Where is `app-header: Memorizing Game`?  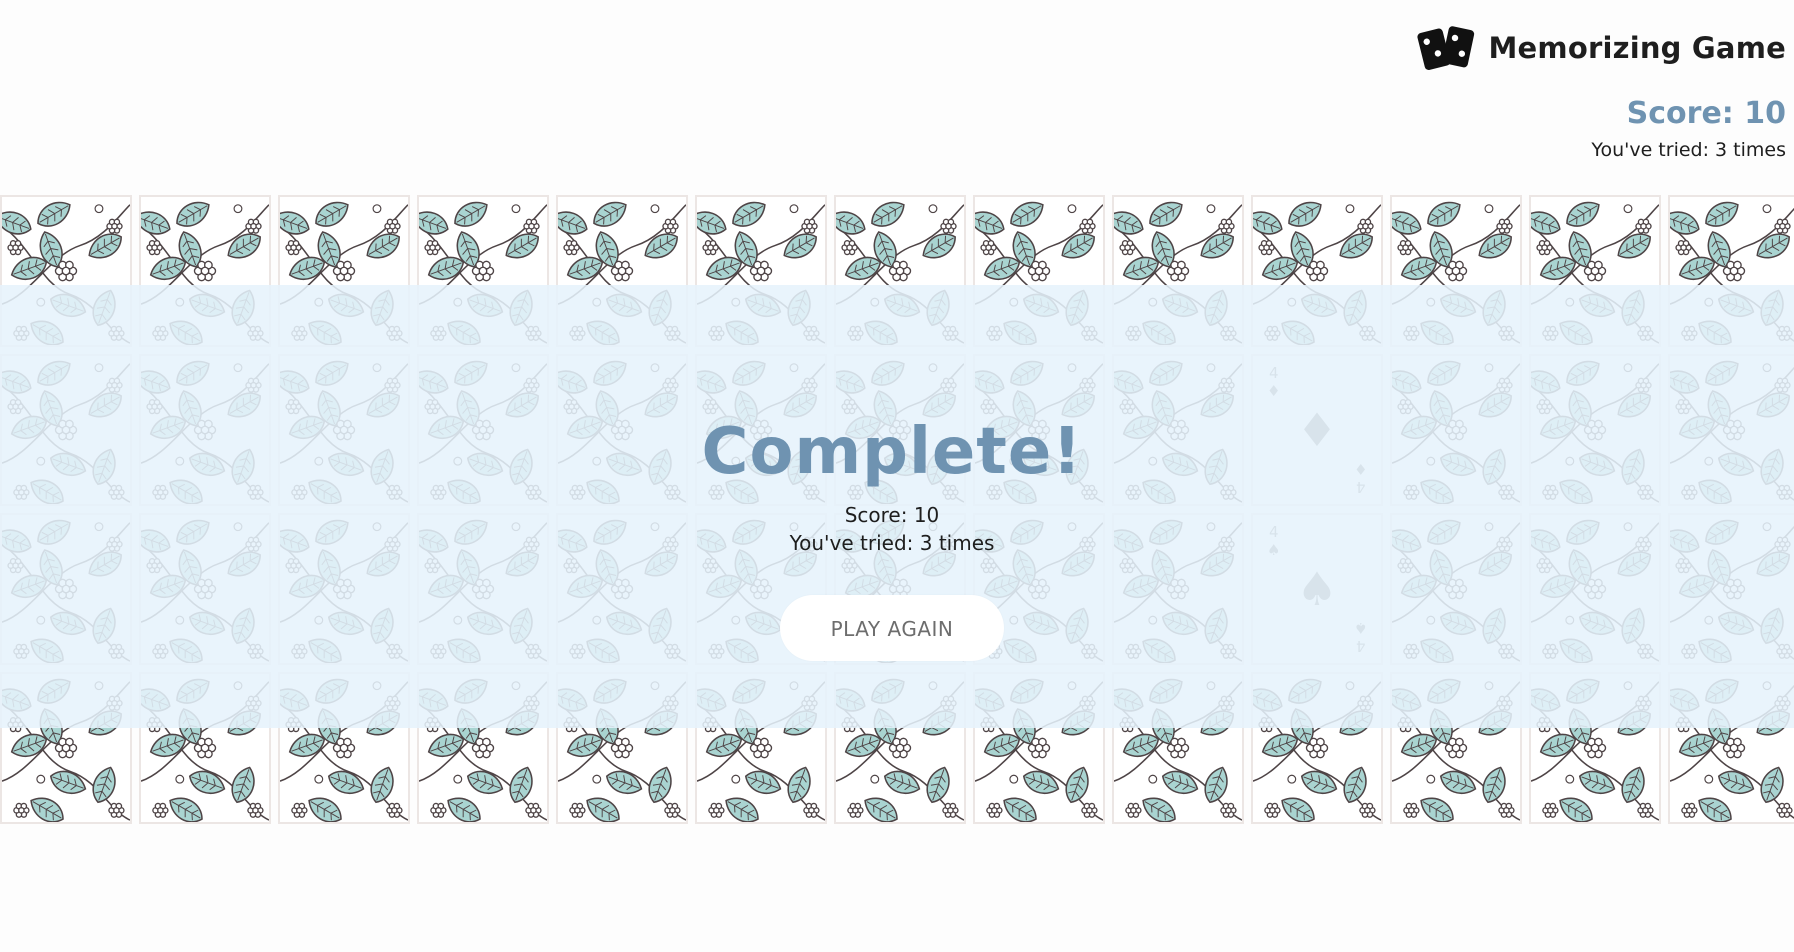
app-header: Memorizing Game is located at coordinates (1601, 48).